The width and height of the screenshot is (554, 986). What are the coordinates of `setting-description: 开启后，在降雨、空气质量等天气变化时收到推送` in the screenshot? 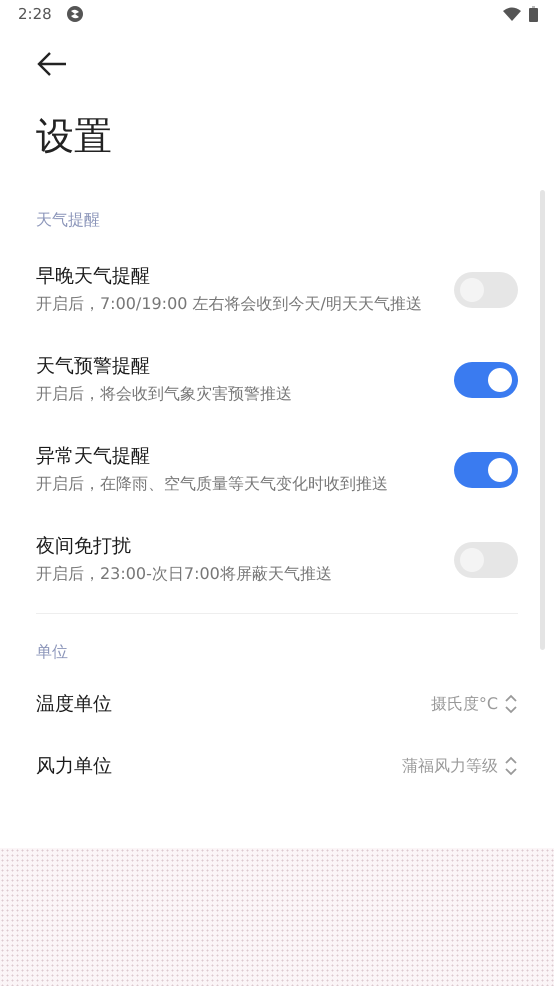 It's located at (212, 484).